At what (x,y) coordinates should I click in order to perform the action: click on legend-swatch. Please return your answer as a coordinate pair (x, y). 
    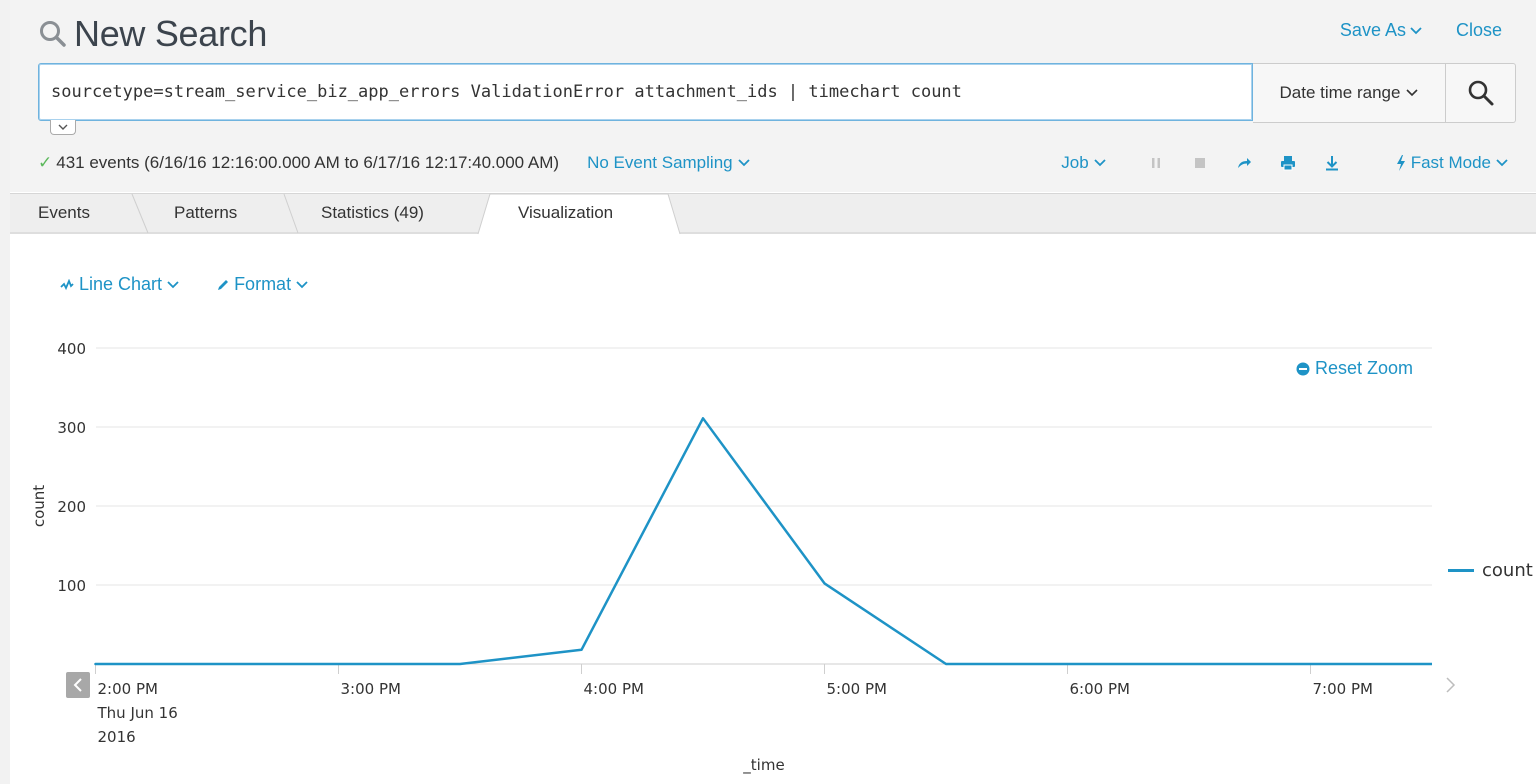
    Looking at the image, I should click on (1461, 570).